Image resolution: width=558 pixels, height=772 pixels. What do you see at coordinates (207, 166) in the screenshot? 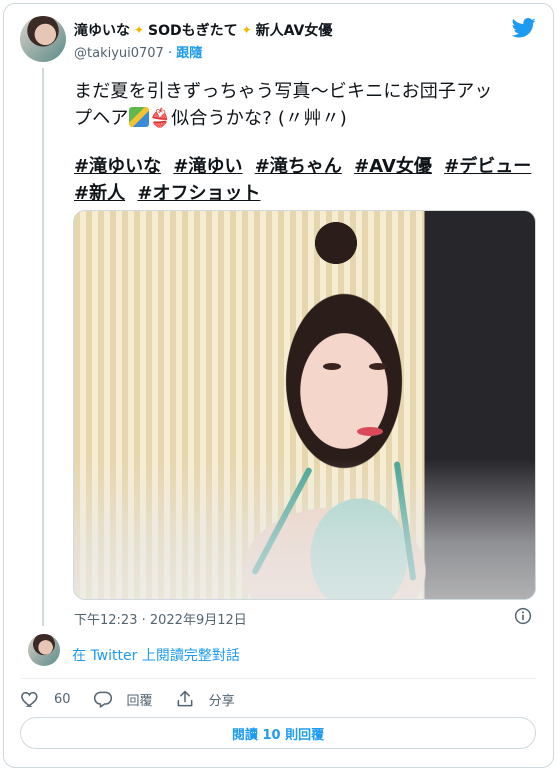
I see `hashtag-link: #滝ゆい` at bounding box center [207, 166].